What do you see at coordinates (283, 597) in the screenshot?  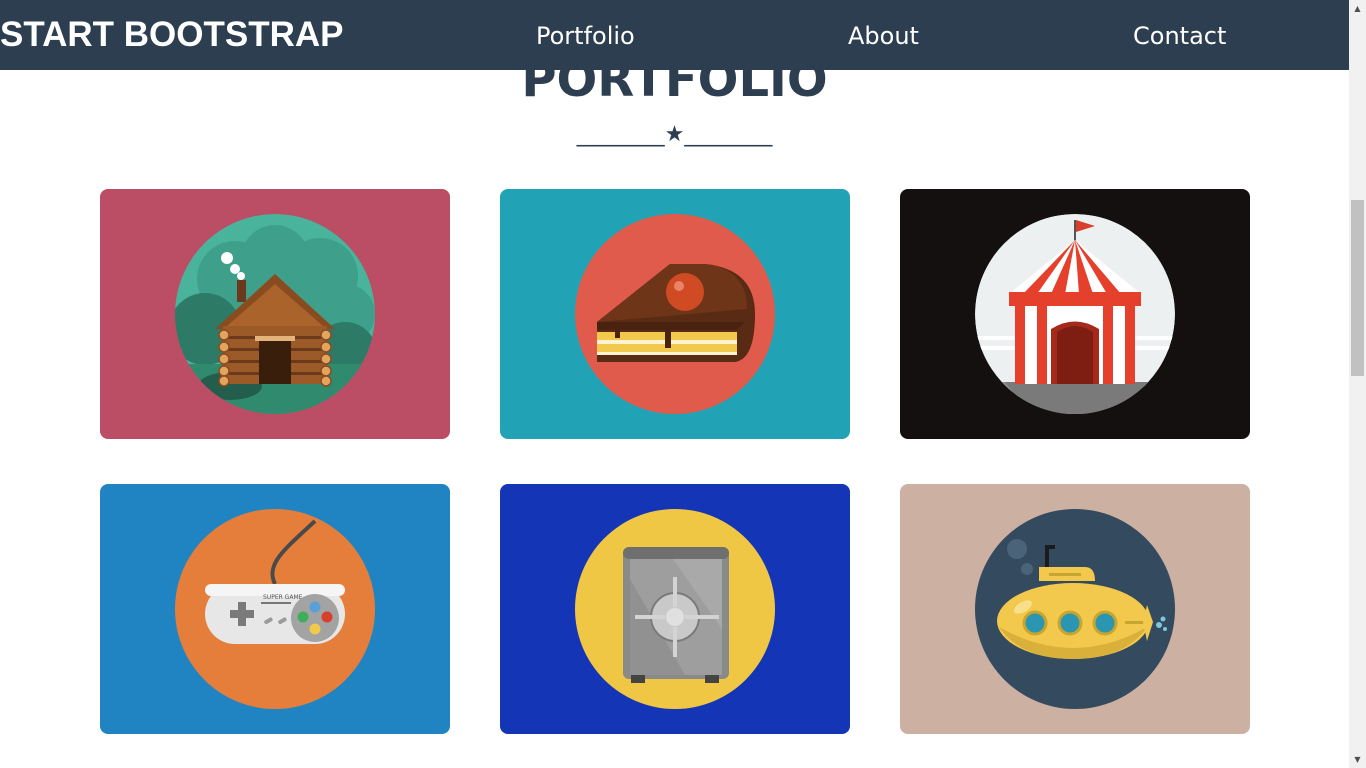 I see `controller-label: SUPER GAME` at bounding box center [283, 597].